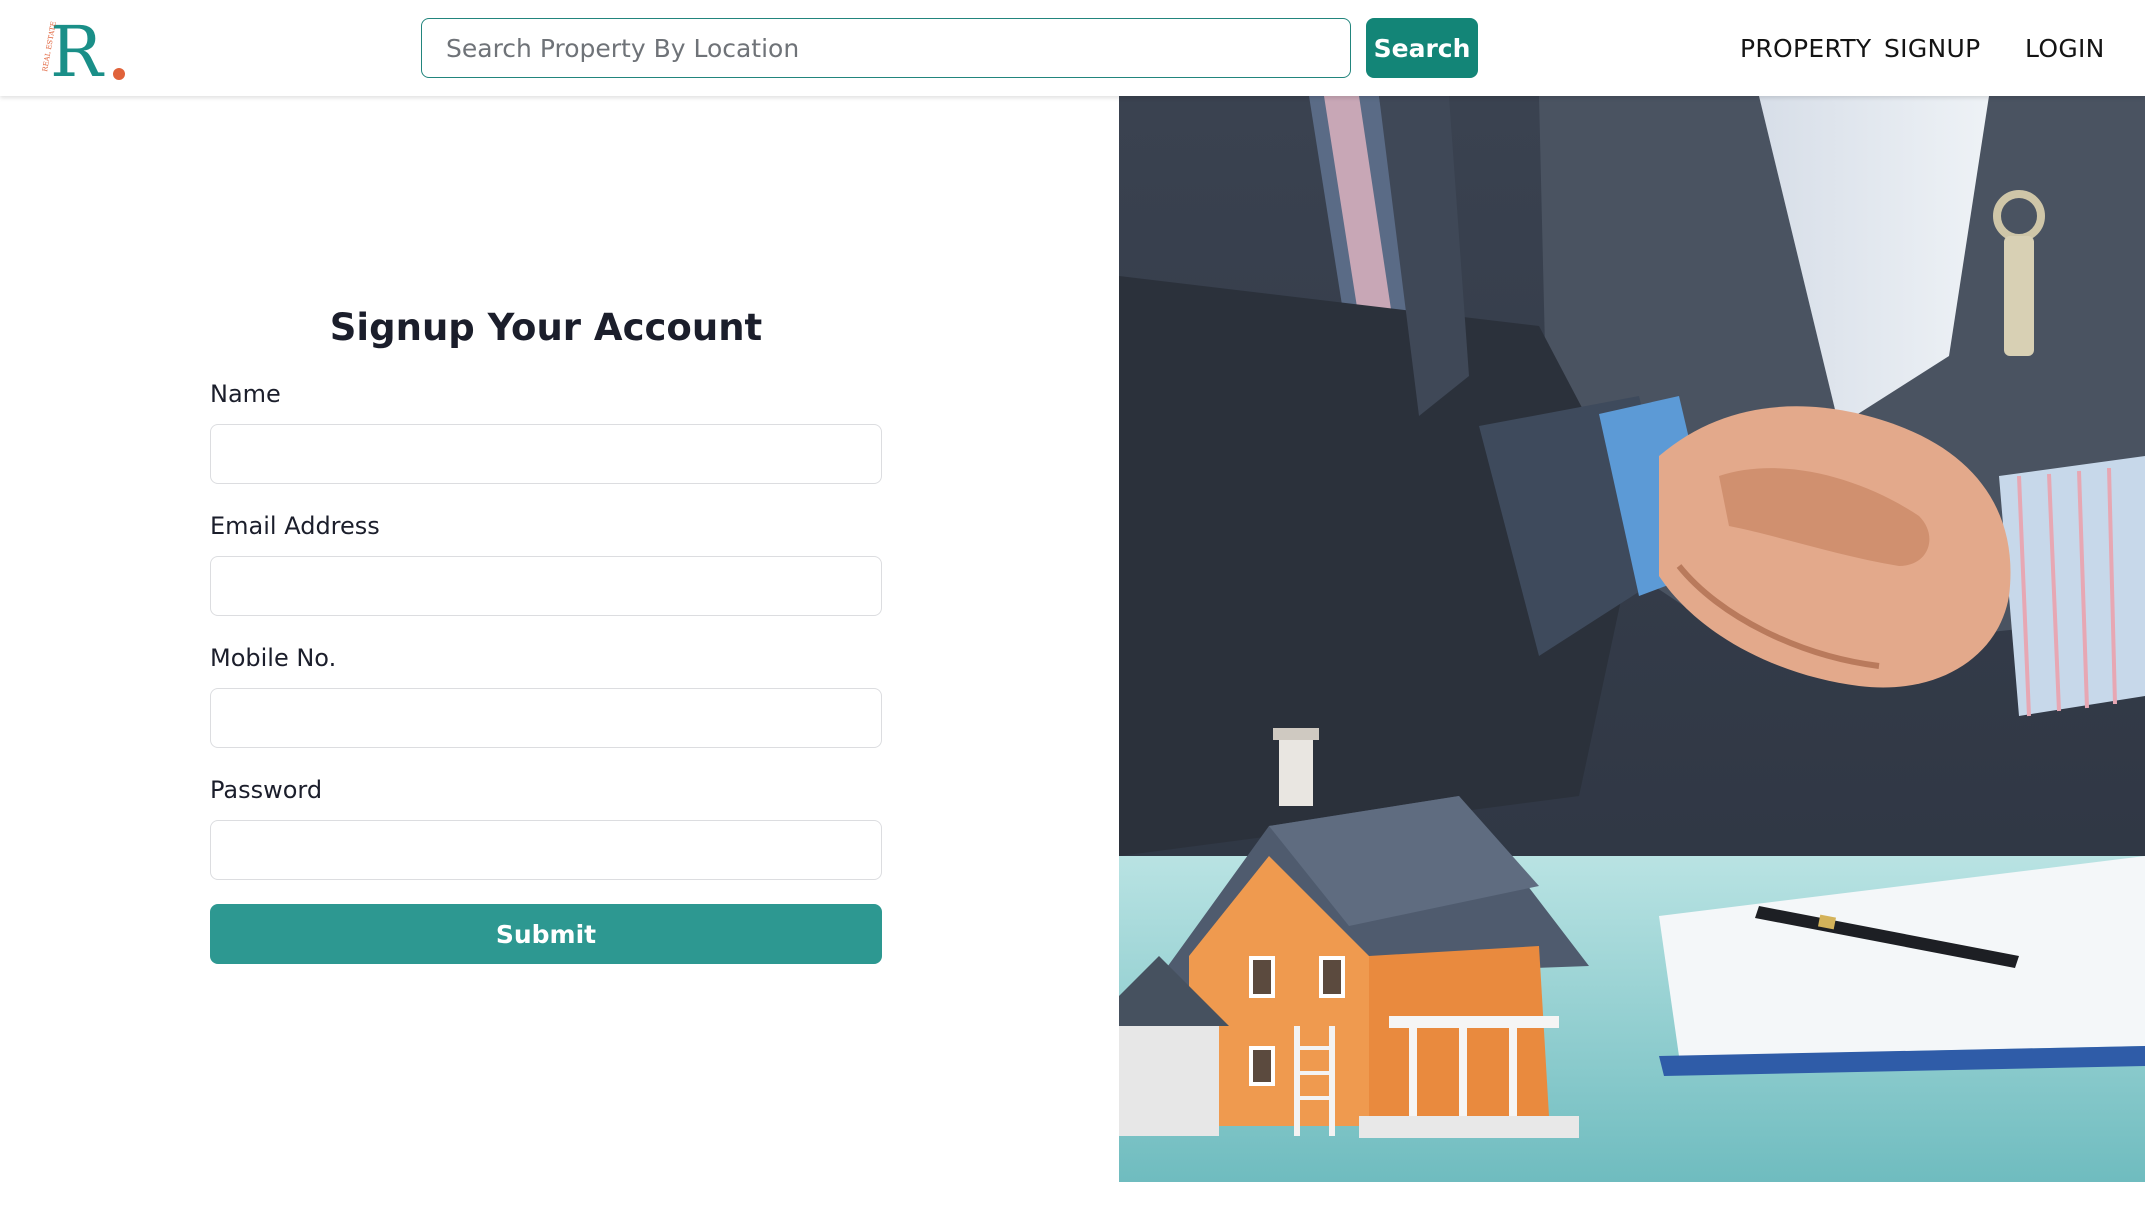 This screenshot has width=2145, height=1207. What do you see at coordinates (2065, 49) in the screenshot?
I see `nav-login-link: LOGIN` at bounding box center [2065, 49].